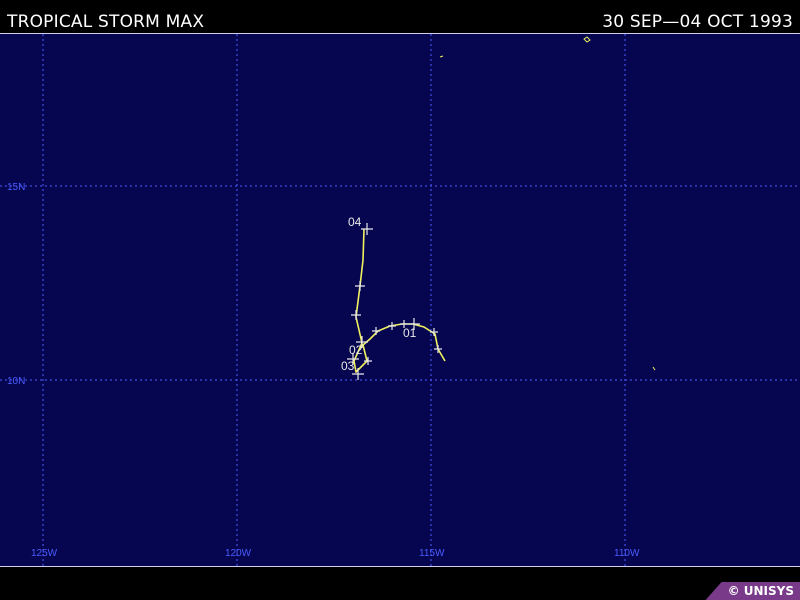 The width and height of the screenshot is (800, 600). What do you see at coordinates (44, 553) in the screenshot?
I see `lon-label-125w: 125W` at bounding box center [44, 553].